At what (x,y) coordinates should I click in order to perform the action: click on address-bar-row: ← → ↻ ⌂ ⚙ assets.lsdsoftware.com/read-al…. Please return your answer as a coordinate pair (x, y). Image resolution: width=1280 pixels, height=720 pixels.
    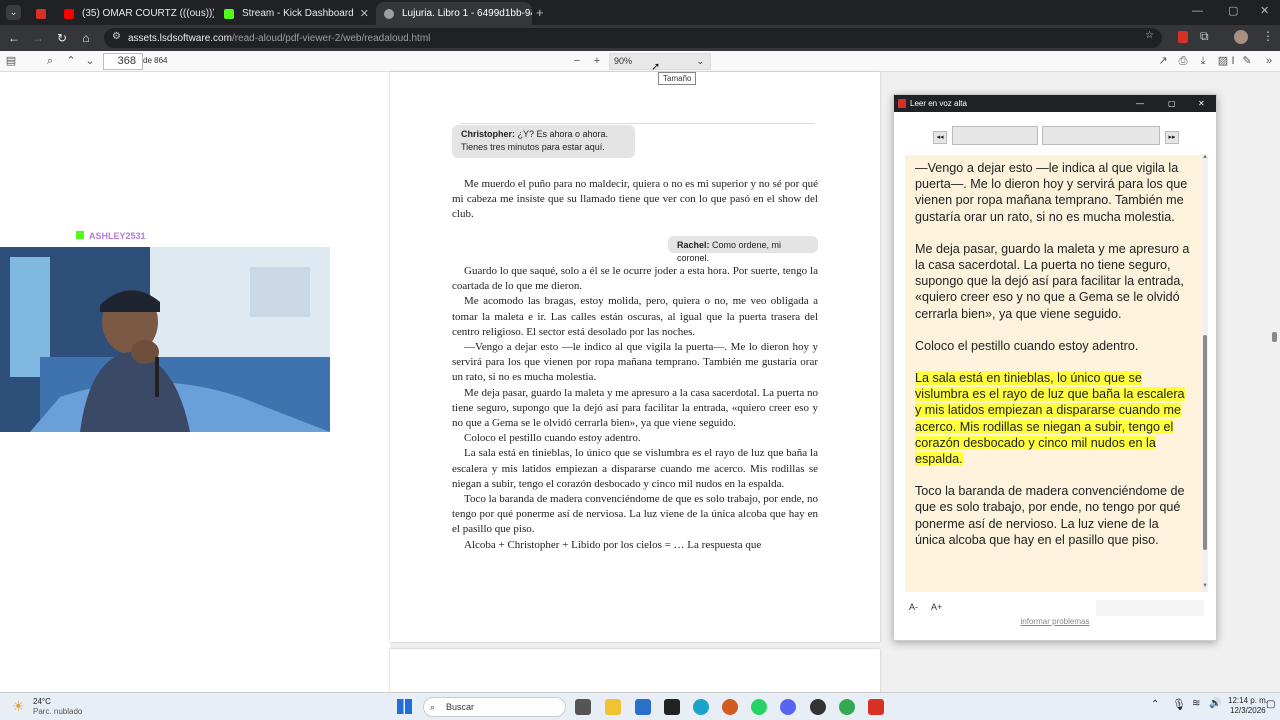
    Looking at the image, I should click on (640, 38).